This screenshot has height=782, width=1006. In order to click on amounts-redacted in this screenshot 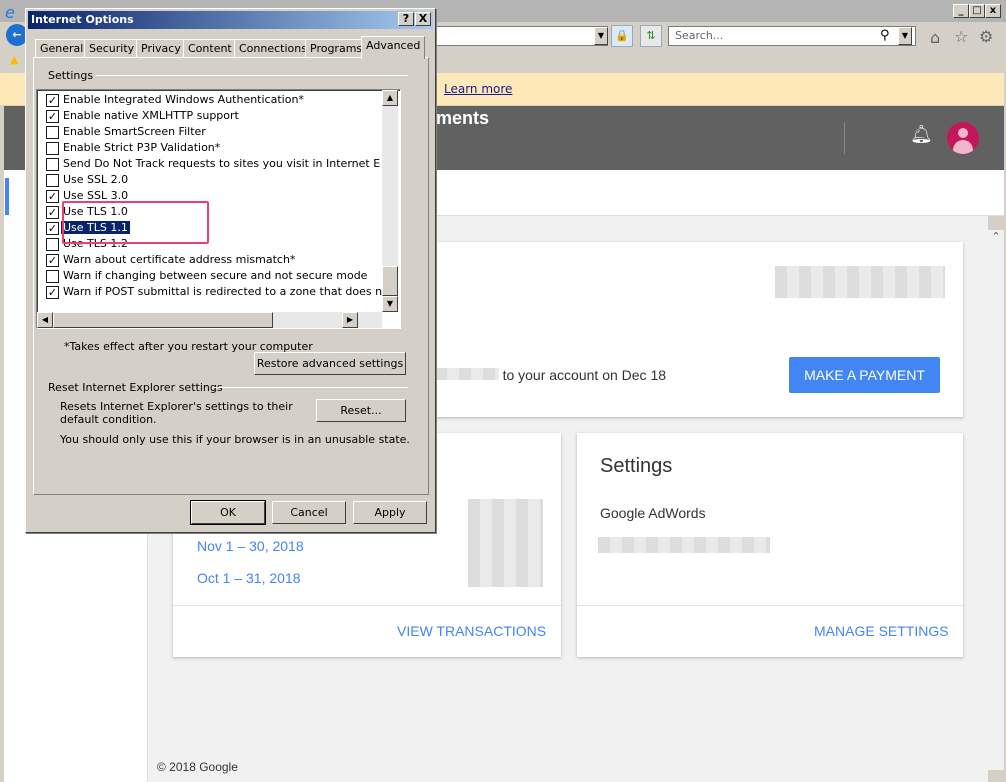, I will do `click(505, 543)`.